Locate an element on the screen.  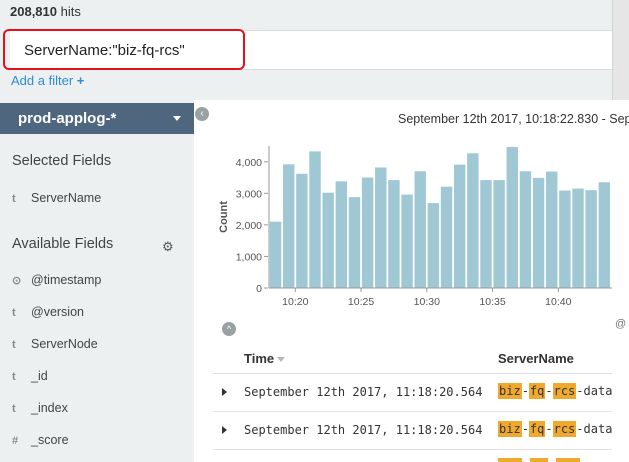
x-tick-label: 10:25 is located at coordinates (361, 302).